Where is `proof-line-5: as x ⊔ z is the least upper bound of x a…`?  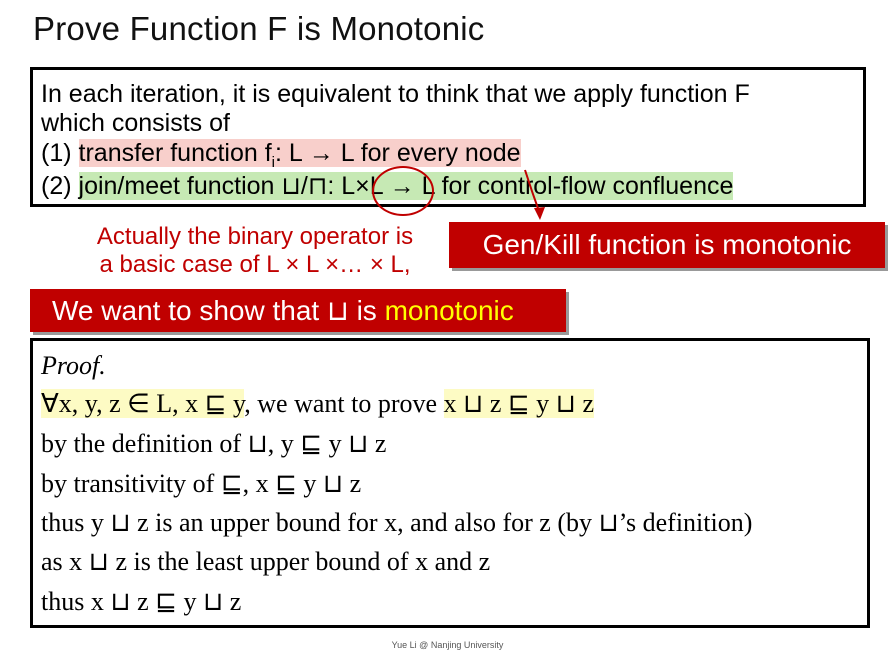
proof-line-5: as x ⊔ z is the least upper bound of x a… is located at coordinates (266, 561).